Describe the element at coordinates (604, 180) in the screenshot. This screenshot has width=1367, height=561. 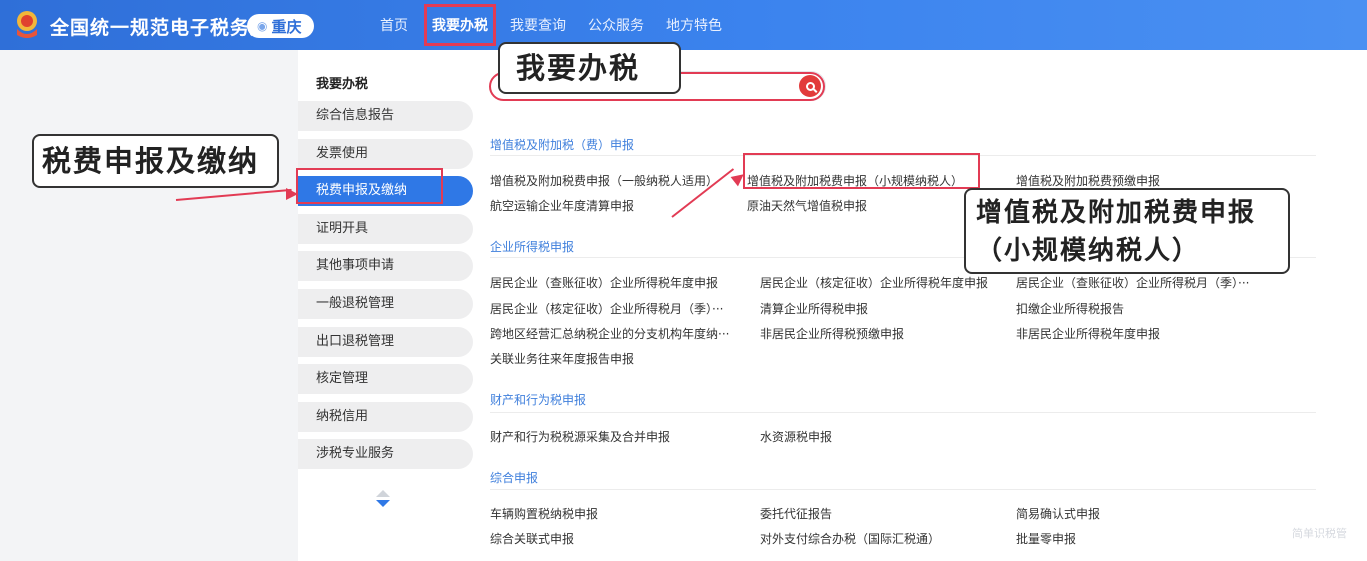
I see `entry-link: 增值税及附加税费申报（一般纳税人适用）` at that location.